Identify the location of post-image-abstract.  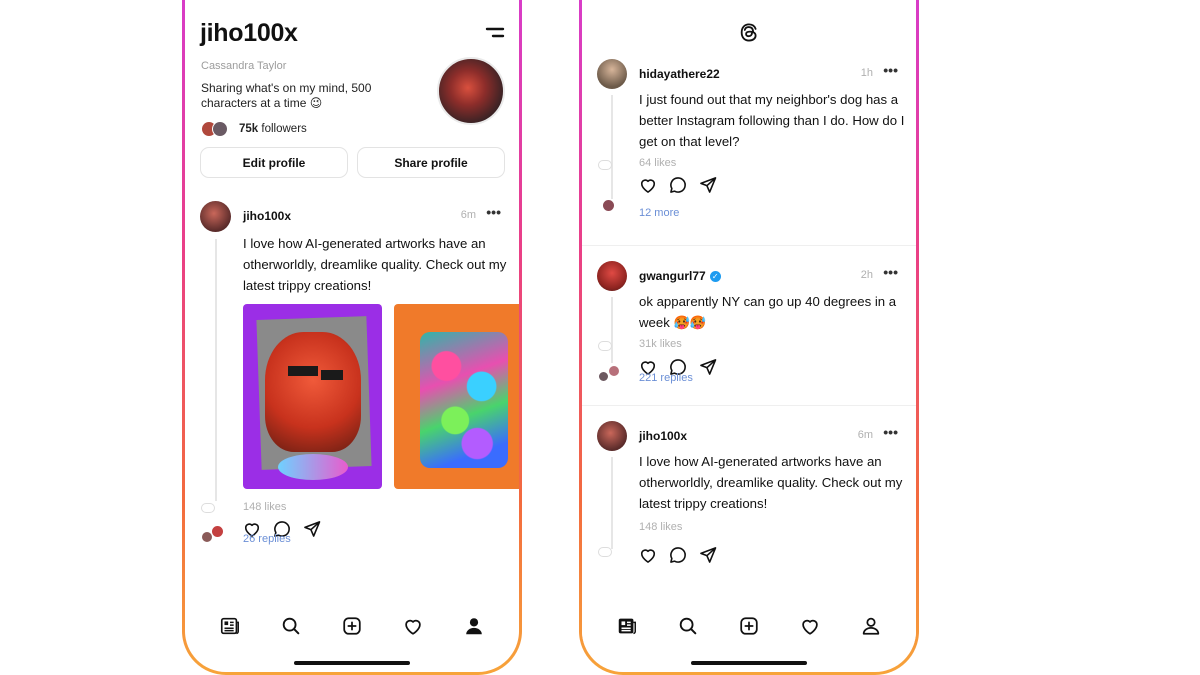
(456, 396).